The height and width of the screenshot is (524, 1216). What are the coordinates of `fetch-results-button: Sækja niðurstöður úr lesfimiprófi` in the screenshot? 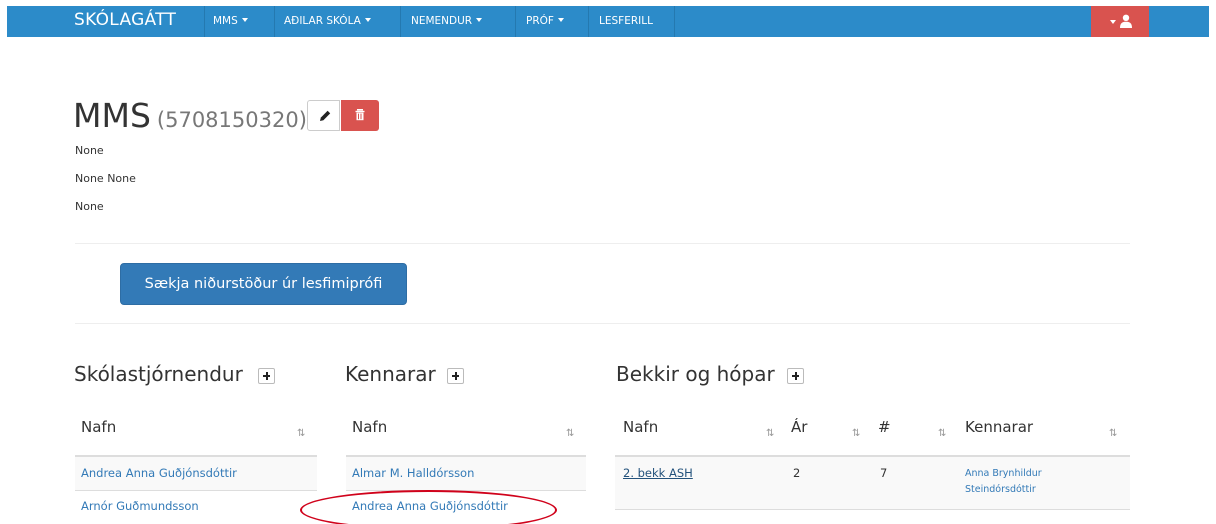 It's located at (263, 284).